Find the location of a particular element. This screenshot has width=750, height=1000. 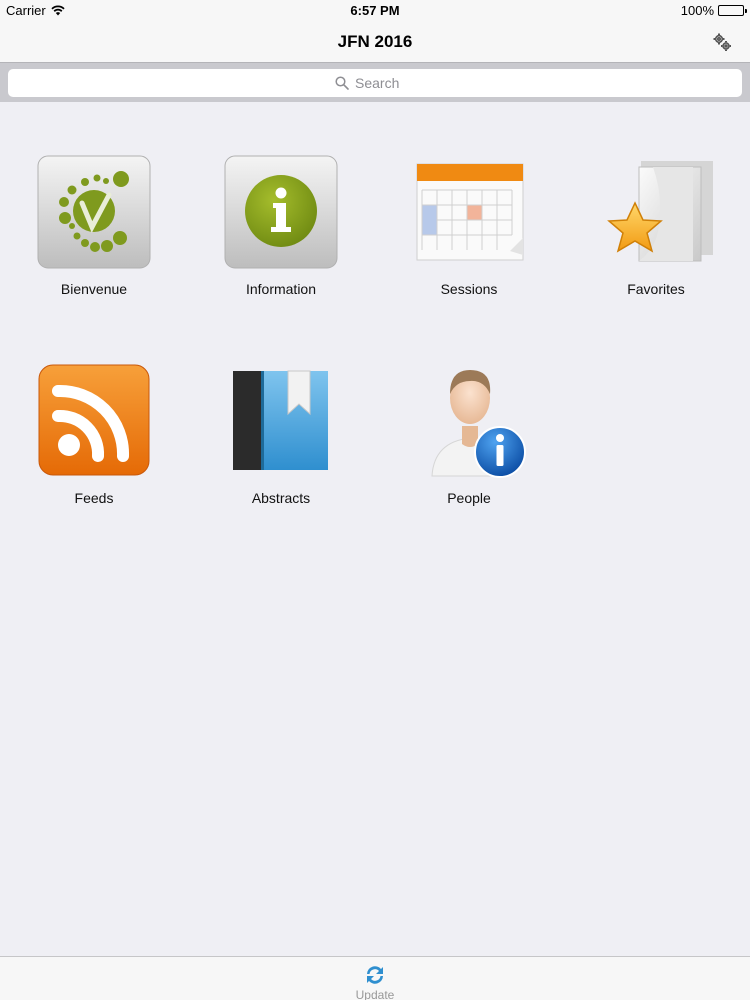

person-info-icon is located at coordinates (478, 424).